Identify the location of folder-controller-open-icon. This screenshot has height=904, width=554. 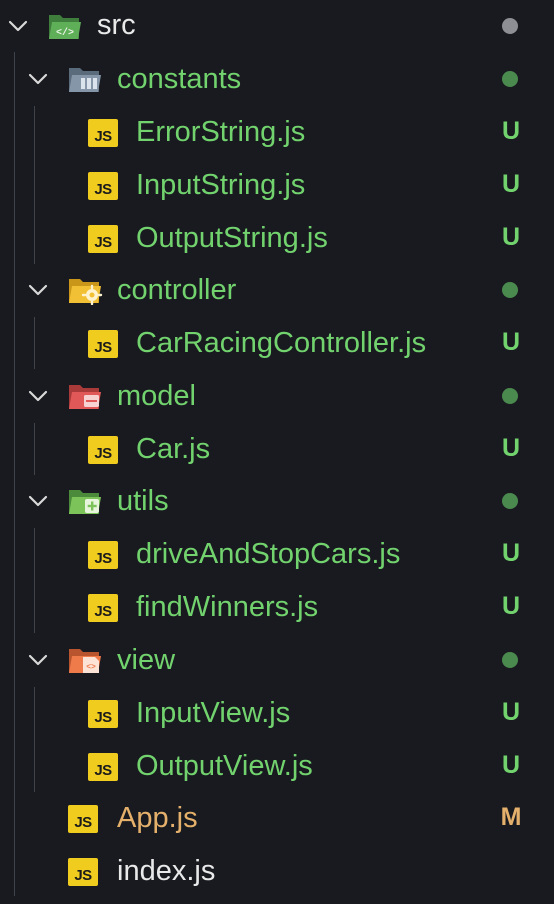
(85, 290).